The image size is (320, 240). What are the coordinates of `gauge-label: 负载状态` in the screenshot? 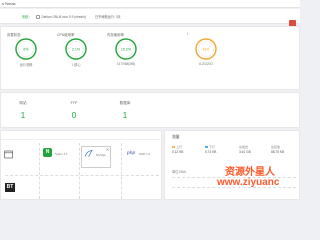 It's located at (14, 35).